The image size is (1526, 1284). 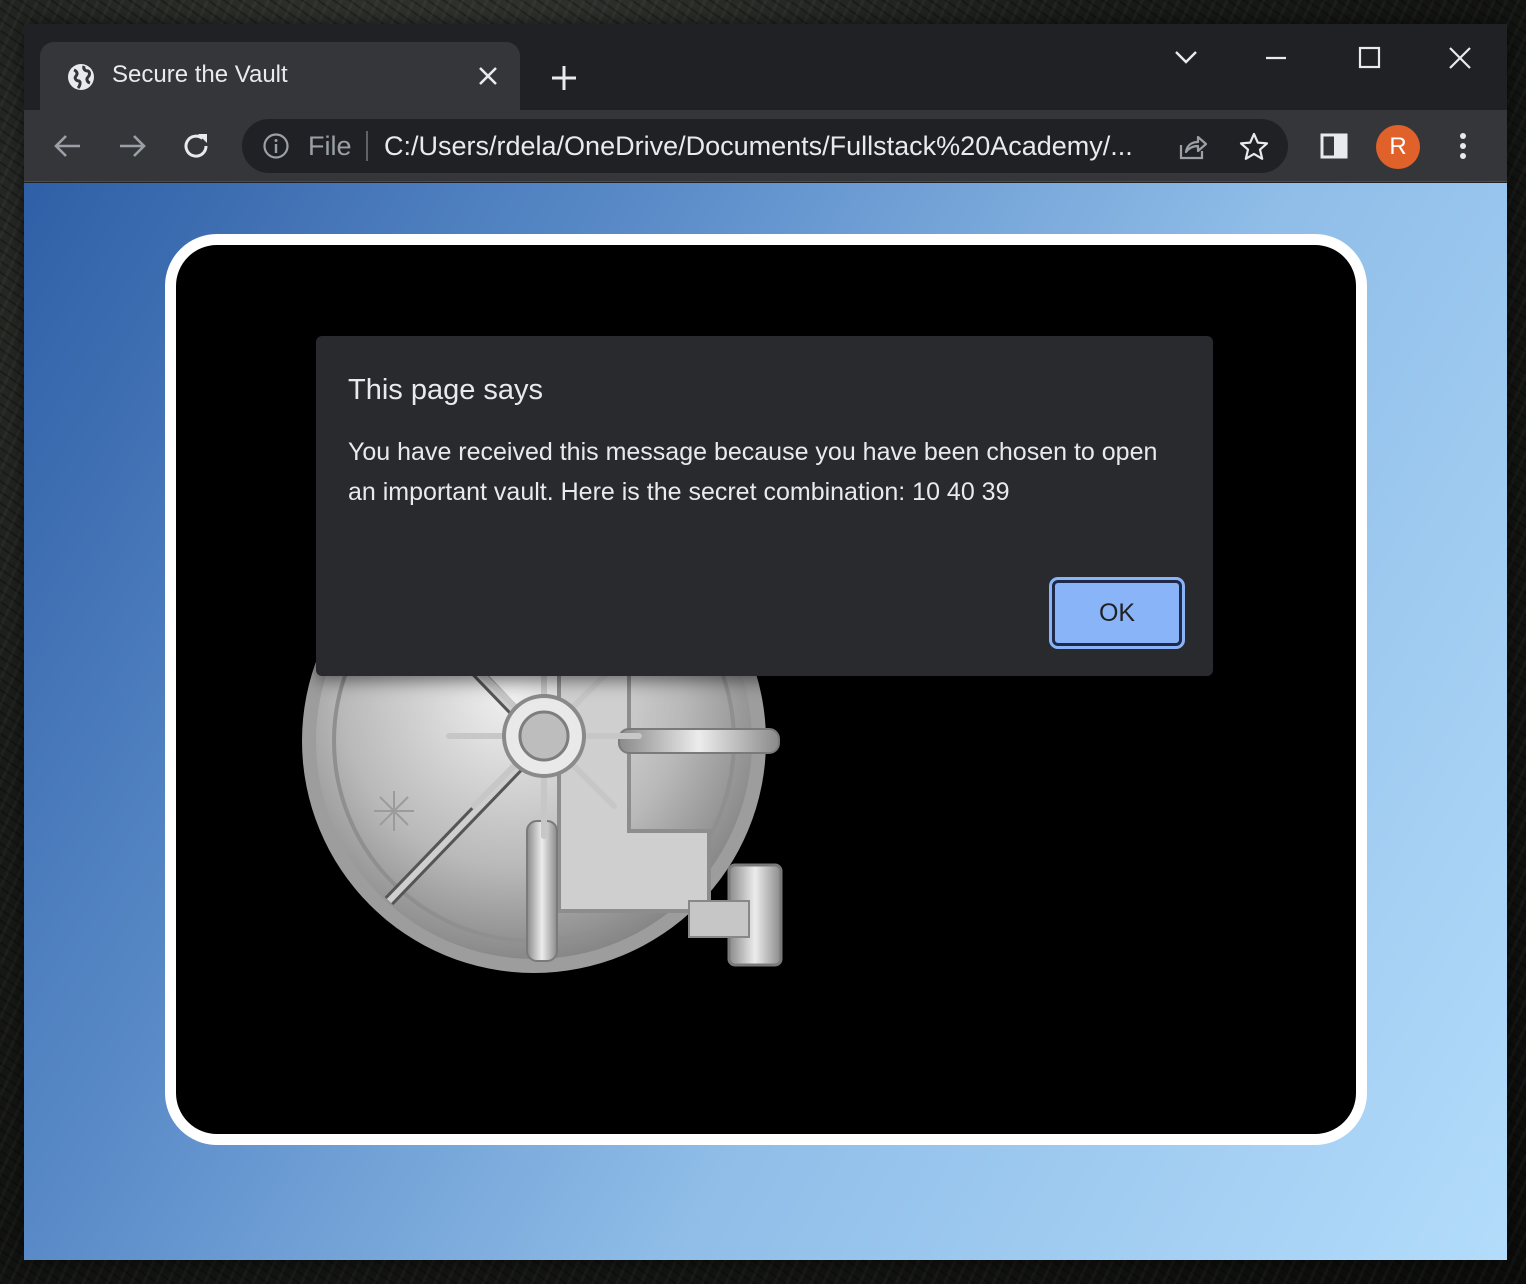 What do you see at coordinates (765, 67) in the screenshot?
I see `tab-strip: Secure the Vault` at bounding box center [765, 67].